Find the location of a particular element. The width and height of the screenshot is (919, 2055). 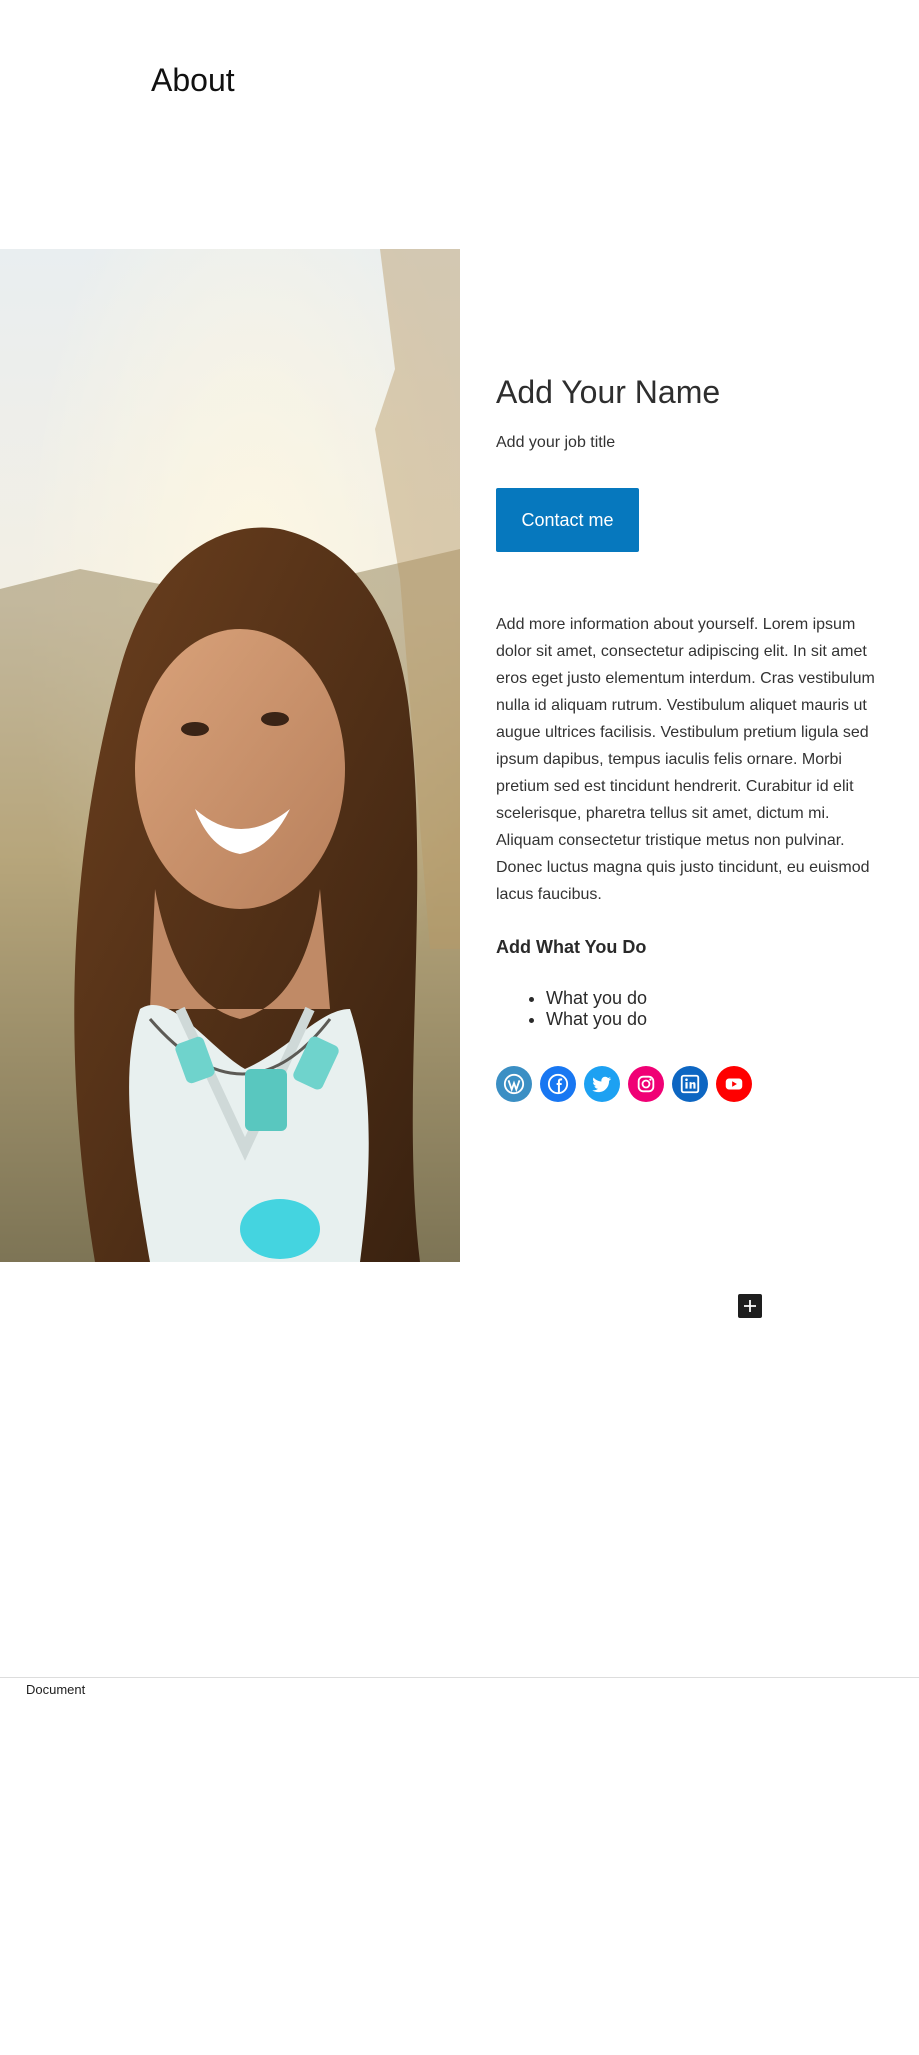

profile-name: Add Your Name is located at coordinates (608, 392).